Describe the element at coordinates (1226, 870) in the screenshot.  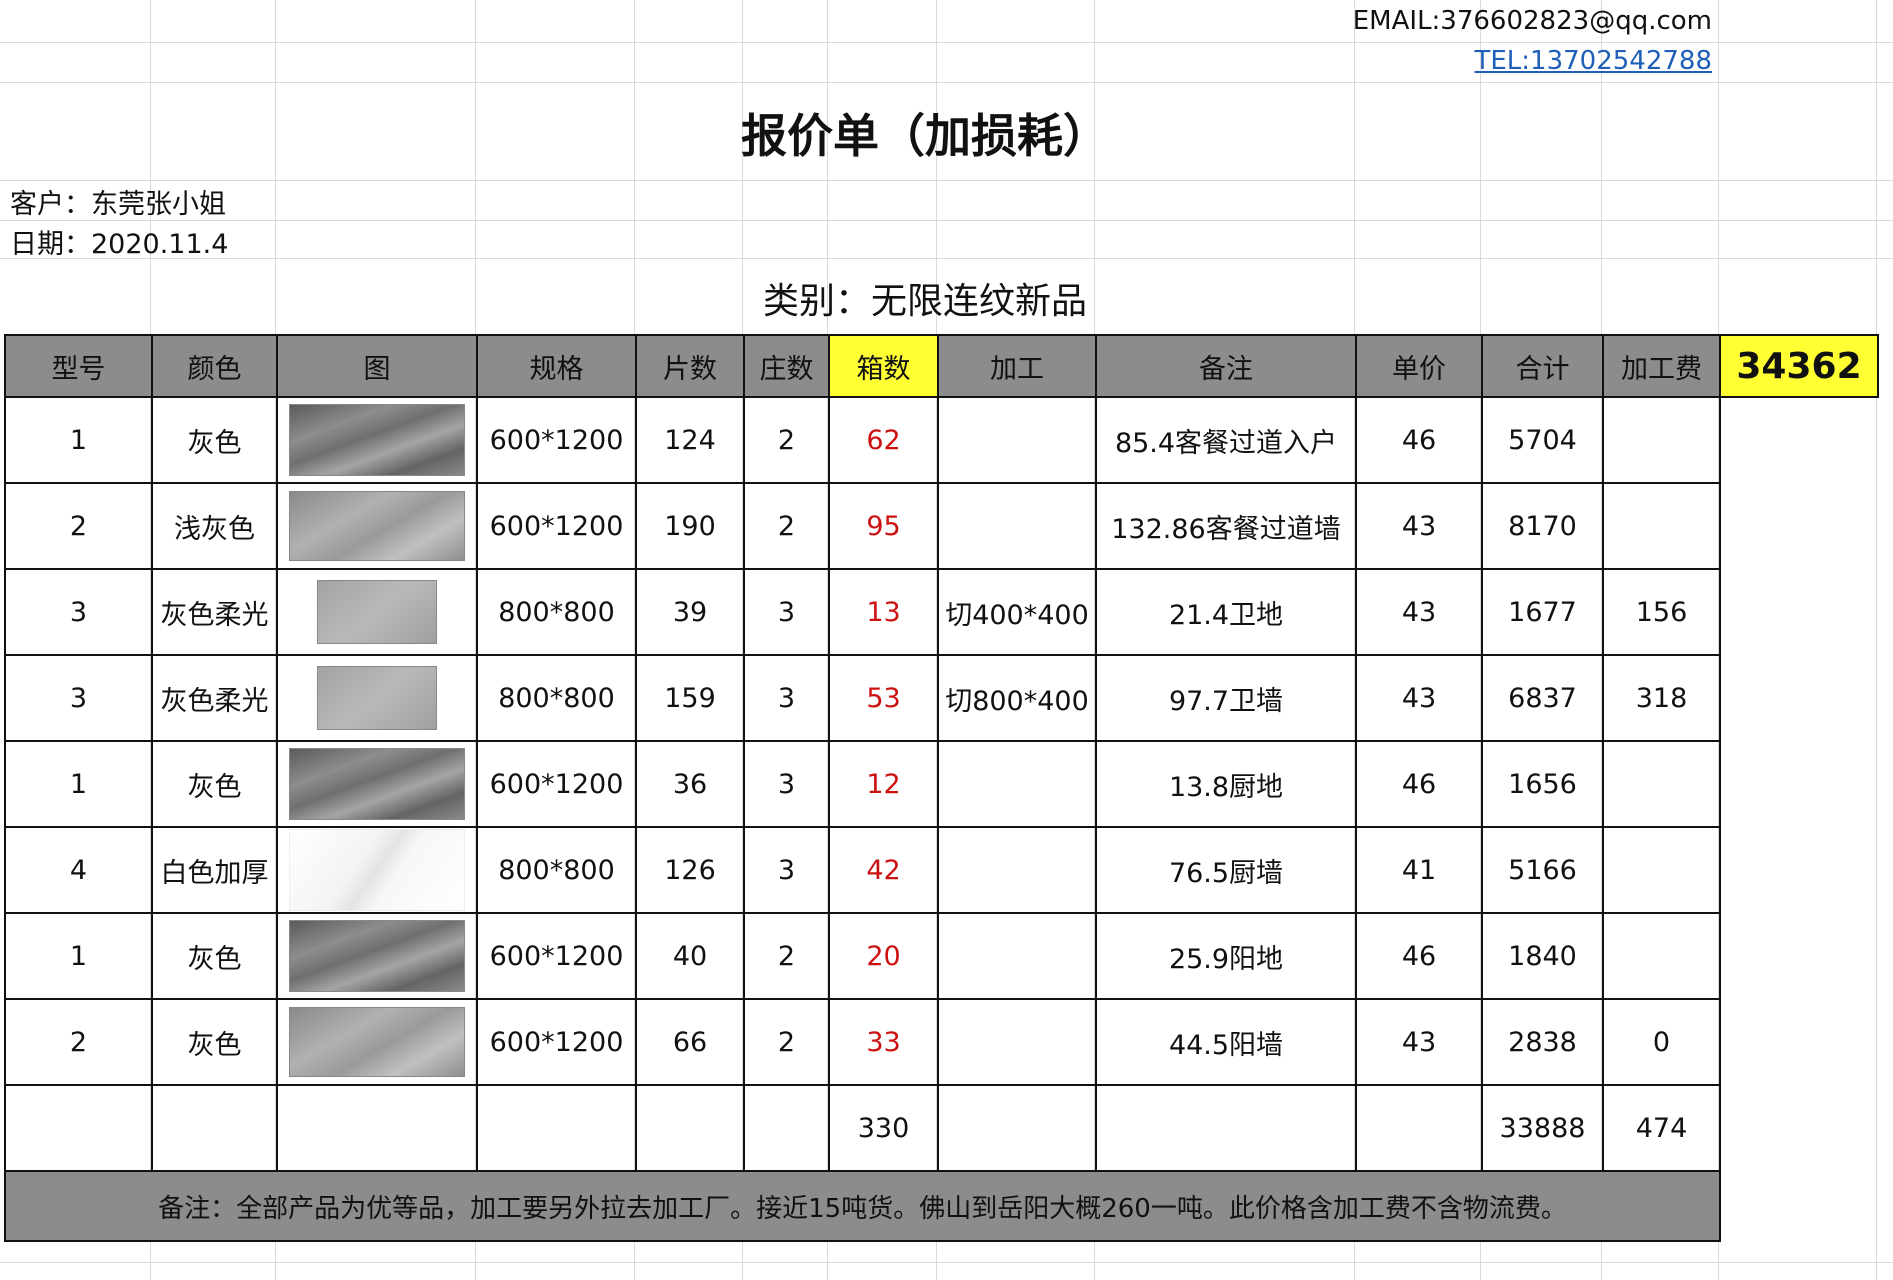
I see `cell-note: 76.5厨墙` at that location.